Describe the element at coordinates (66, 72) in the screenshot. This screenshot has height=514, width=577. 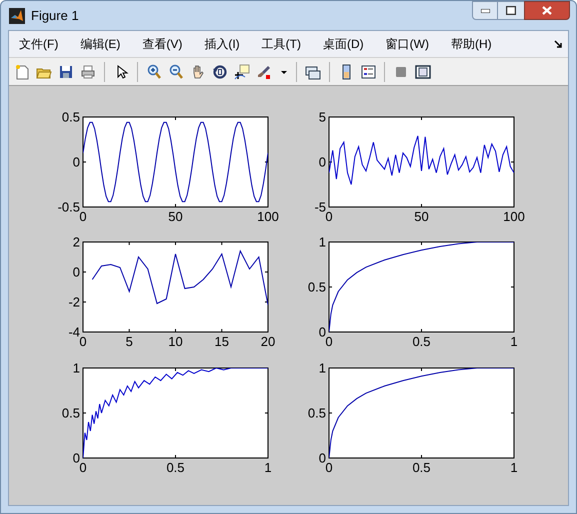
I see `save-icon` at that location.